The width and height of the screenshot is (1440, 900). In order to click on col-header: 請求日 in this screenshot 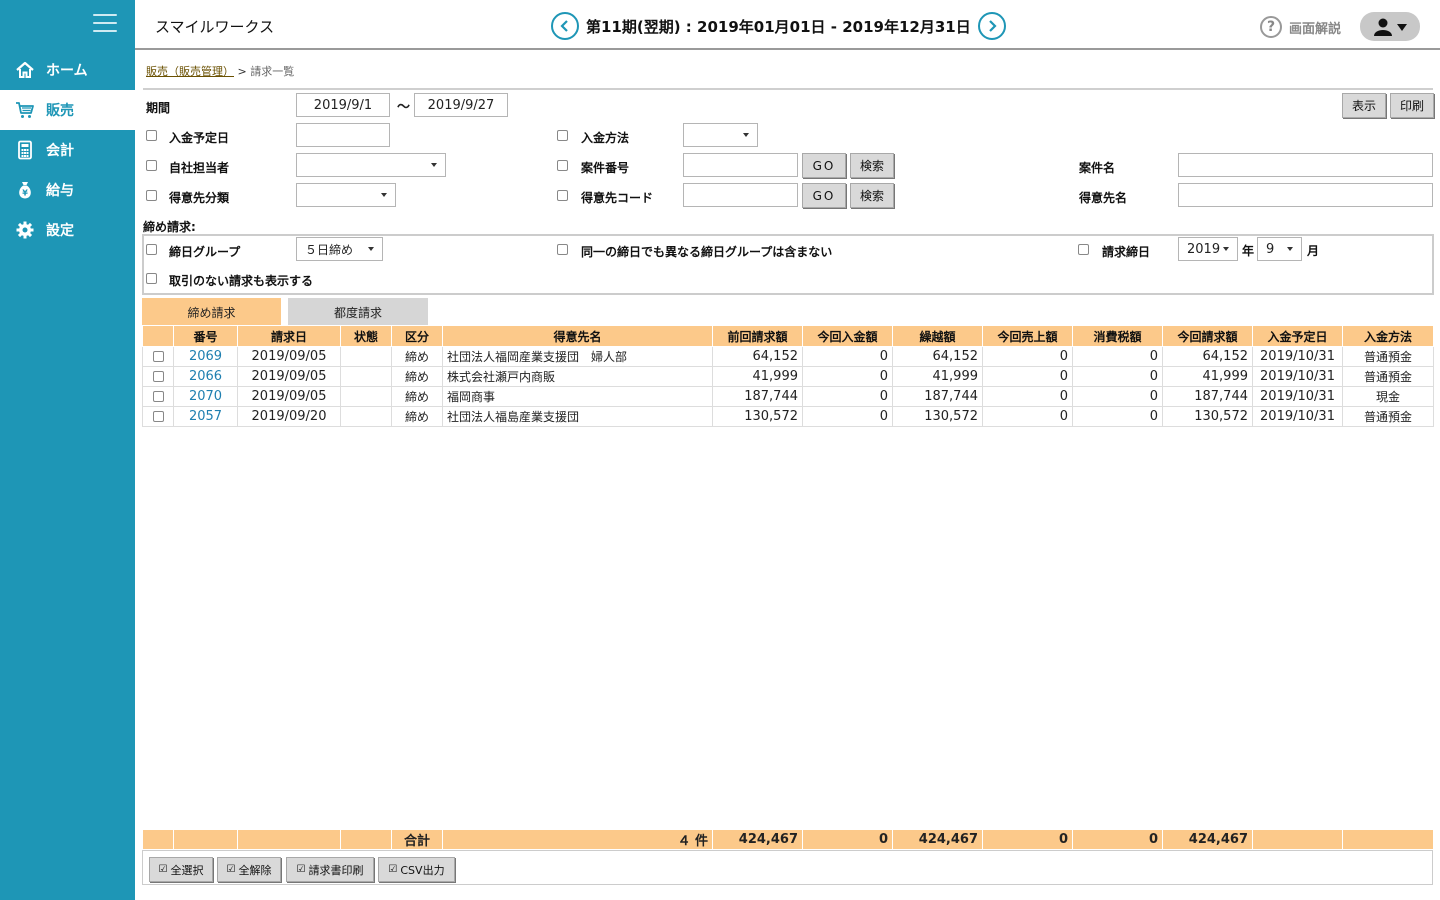, I will do `click(289, 336)`.